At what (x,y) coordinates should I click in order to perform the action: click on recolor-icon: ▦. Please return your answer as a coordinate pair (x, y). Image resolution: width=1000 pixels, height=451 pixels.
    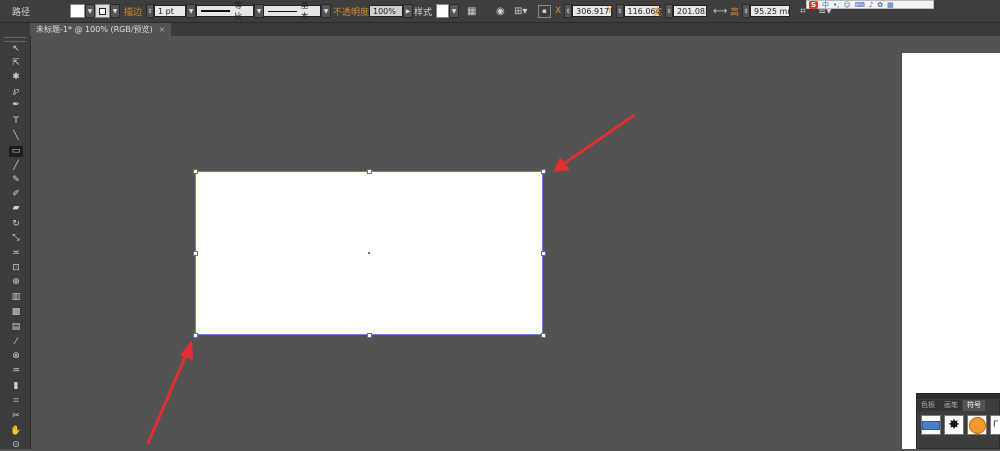
    Looking at the image, I should click on (471, 11).